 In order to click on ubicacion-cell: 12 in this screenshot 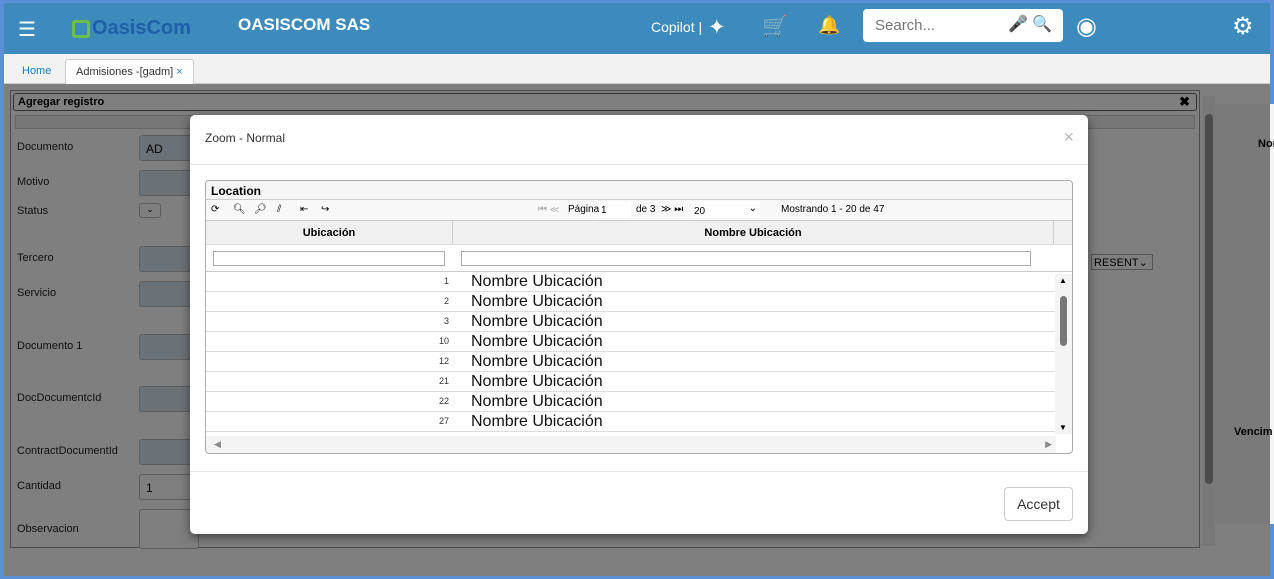, I will do `click(443, 361)`.